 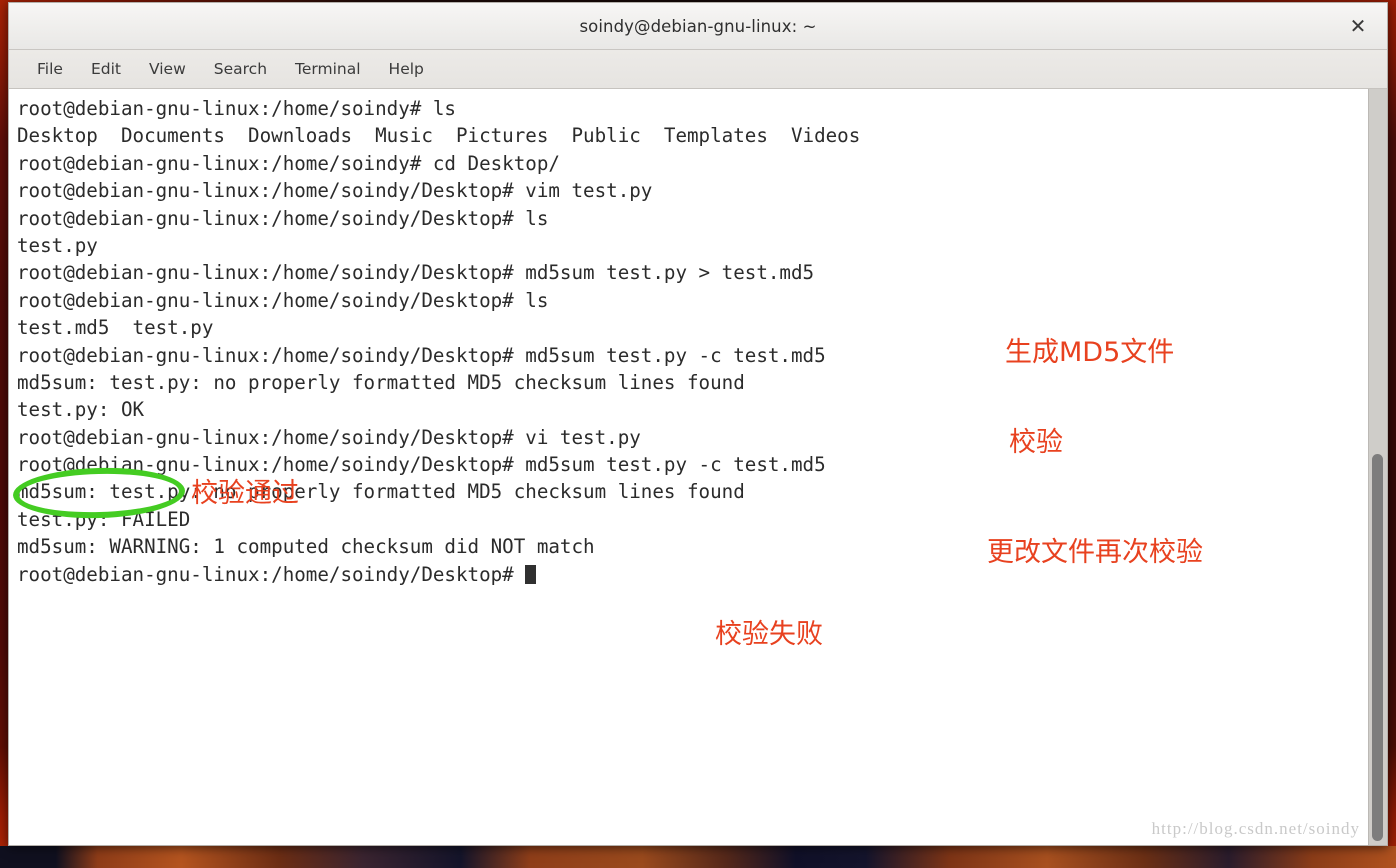 I want to click on menu-item-help: Help, so click(x=406, y=69).